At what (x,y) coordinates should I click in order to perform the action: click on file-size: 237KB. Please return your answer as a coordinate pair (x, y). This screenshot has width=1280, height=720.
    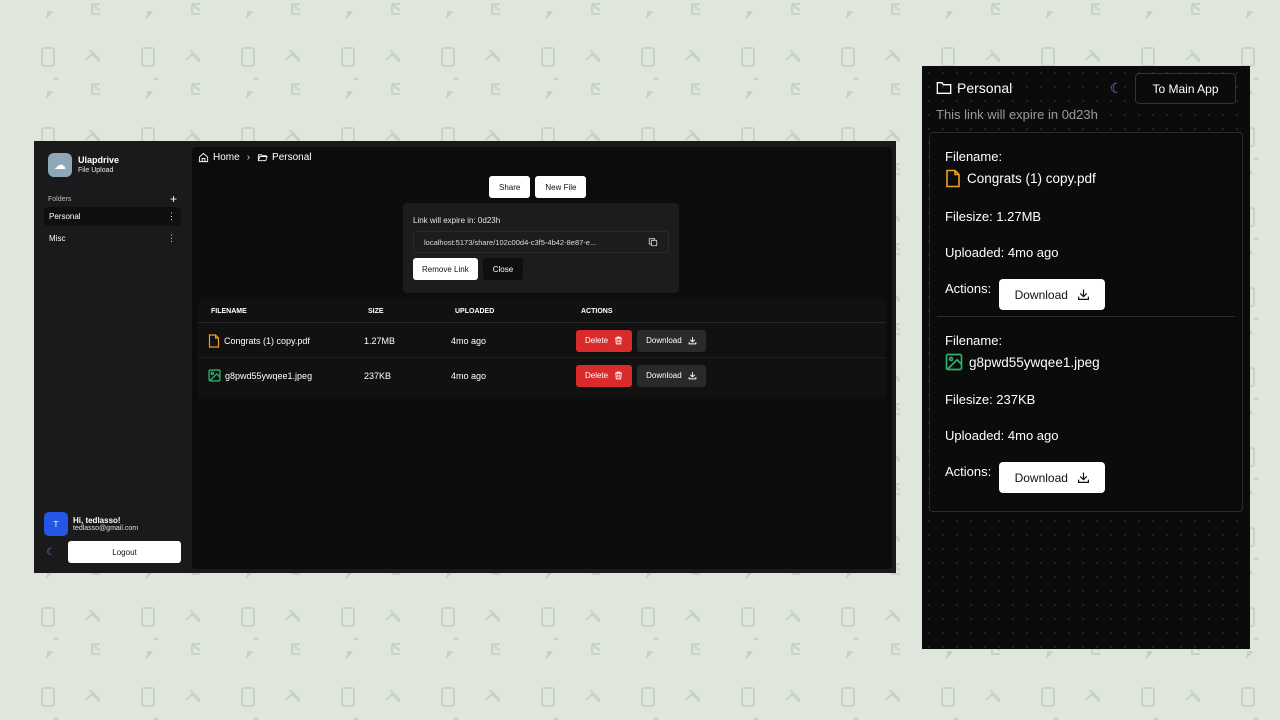
    Looking at the image, I should click on (378, 375).